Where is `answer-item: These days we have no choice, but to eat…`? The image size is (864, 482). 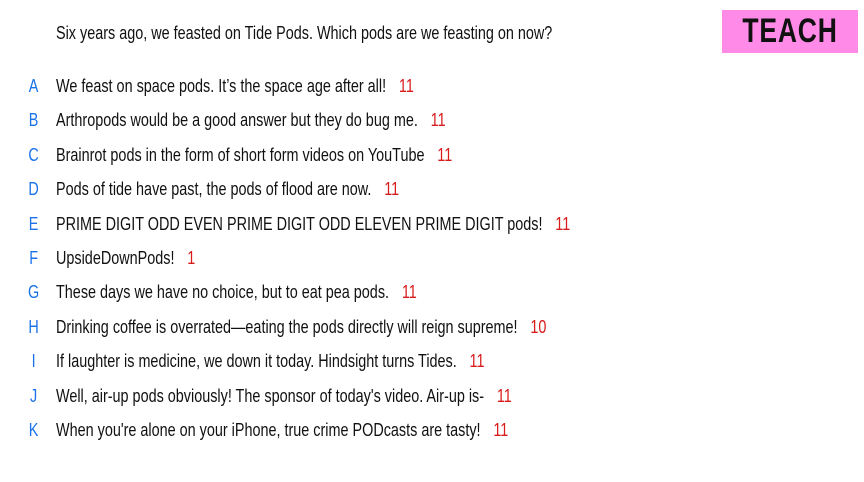 answer-item: These days we have no choice, but to eat… is located at coordinates (236, 292).